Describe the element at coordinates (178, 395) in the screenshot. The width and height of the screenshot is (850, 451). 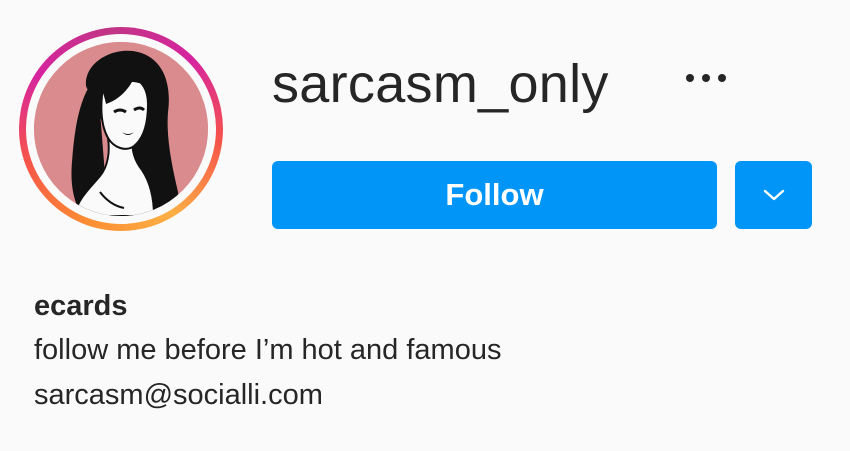
I see `bio-email: sarcasm@socialli.com` at that location.